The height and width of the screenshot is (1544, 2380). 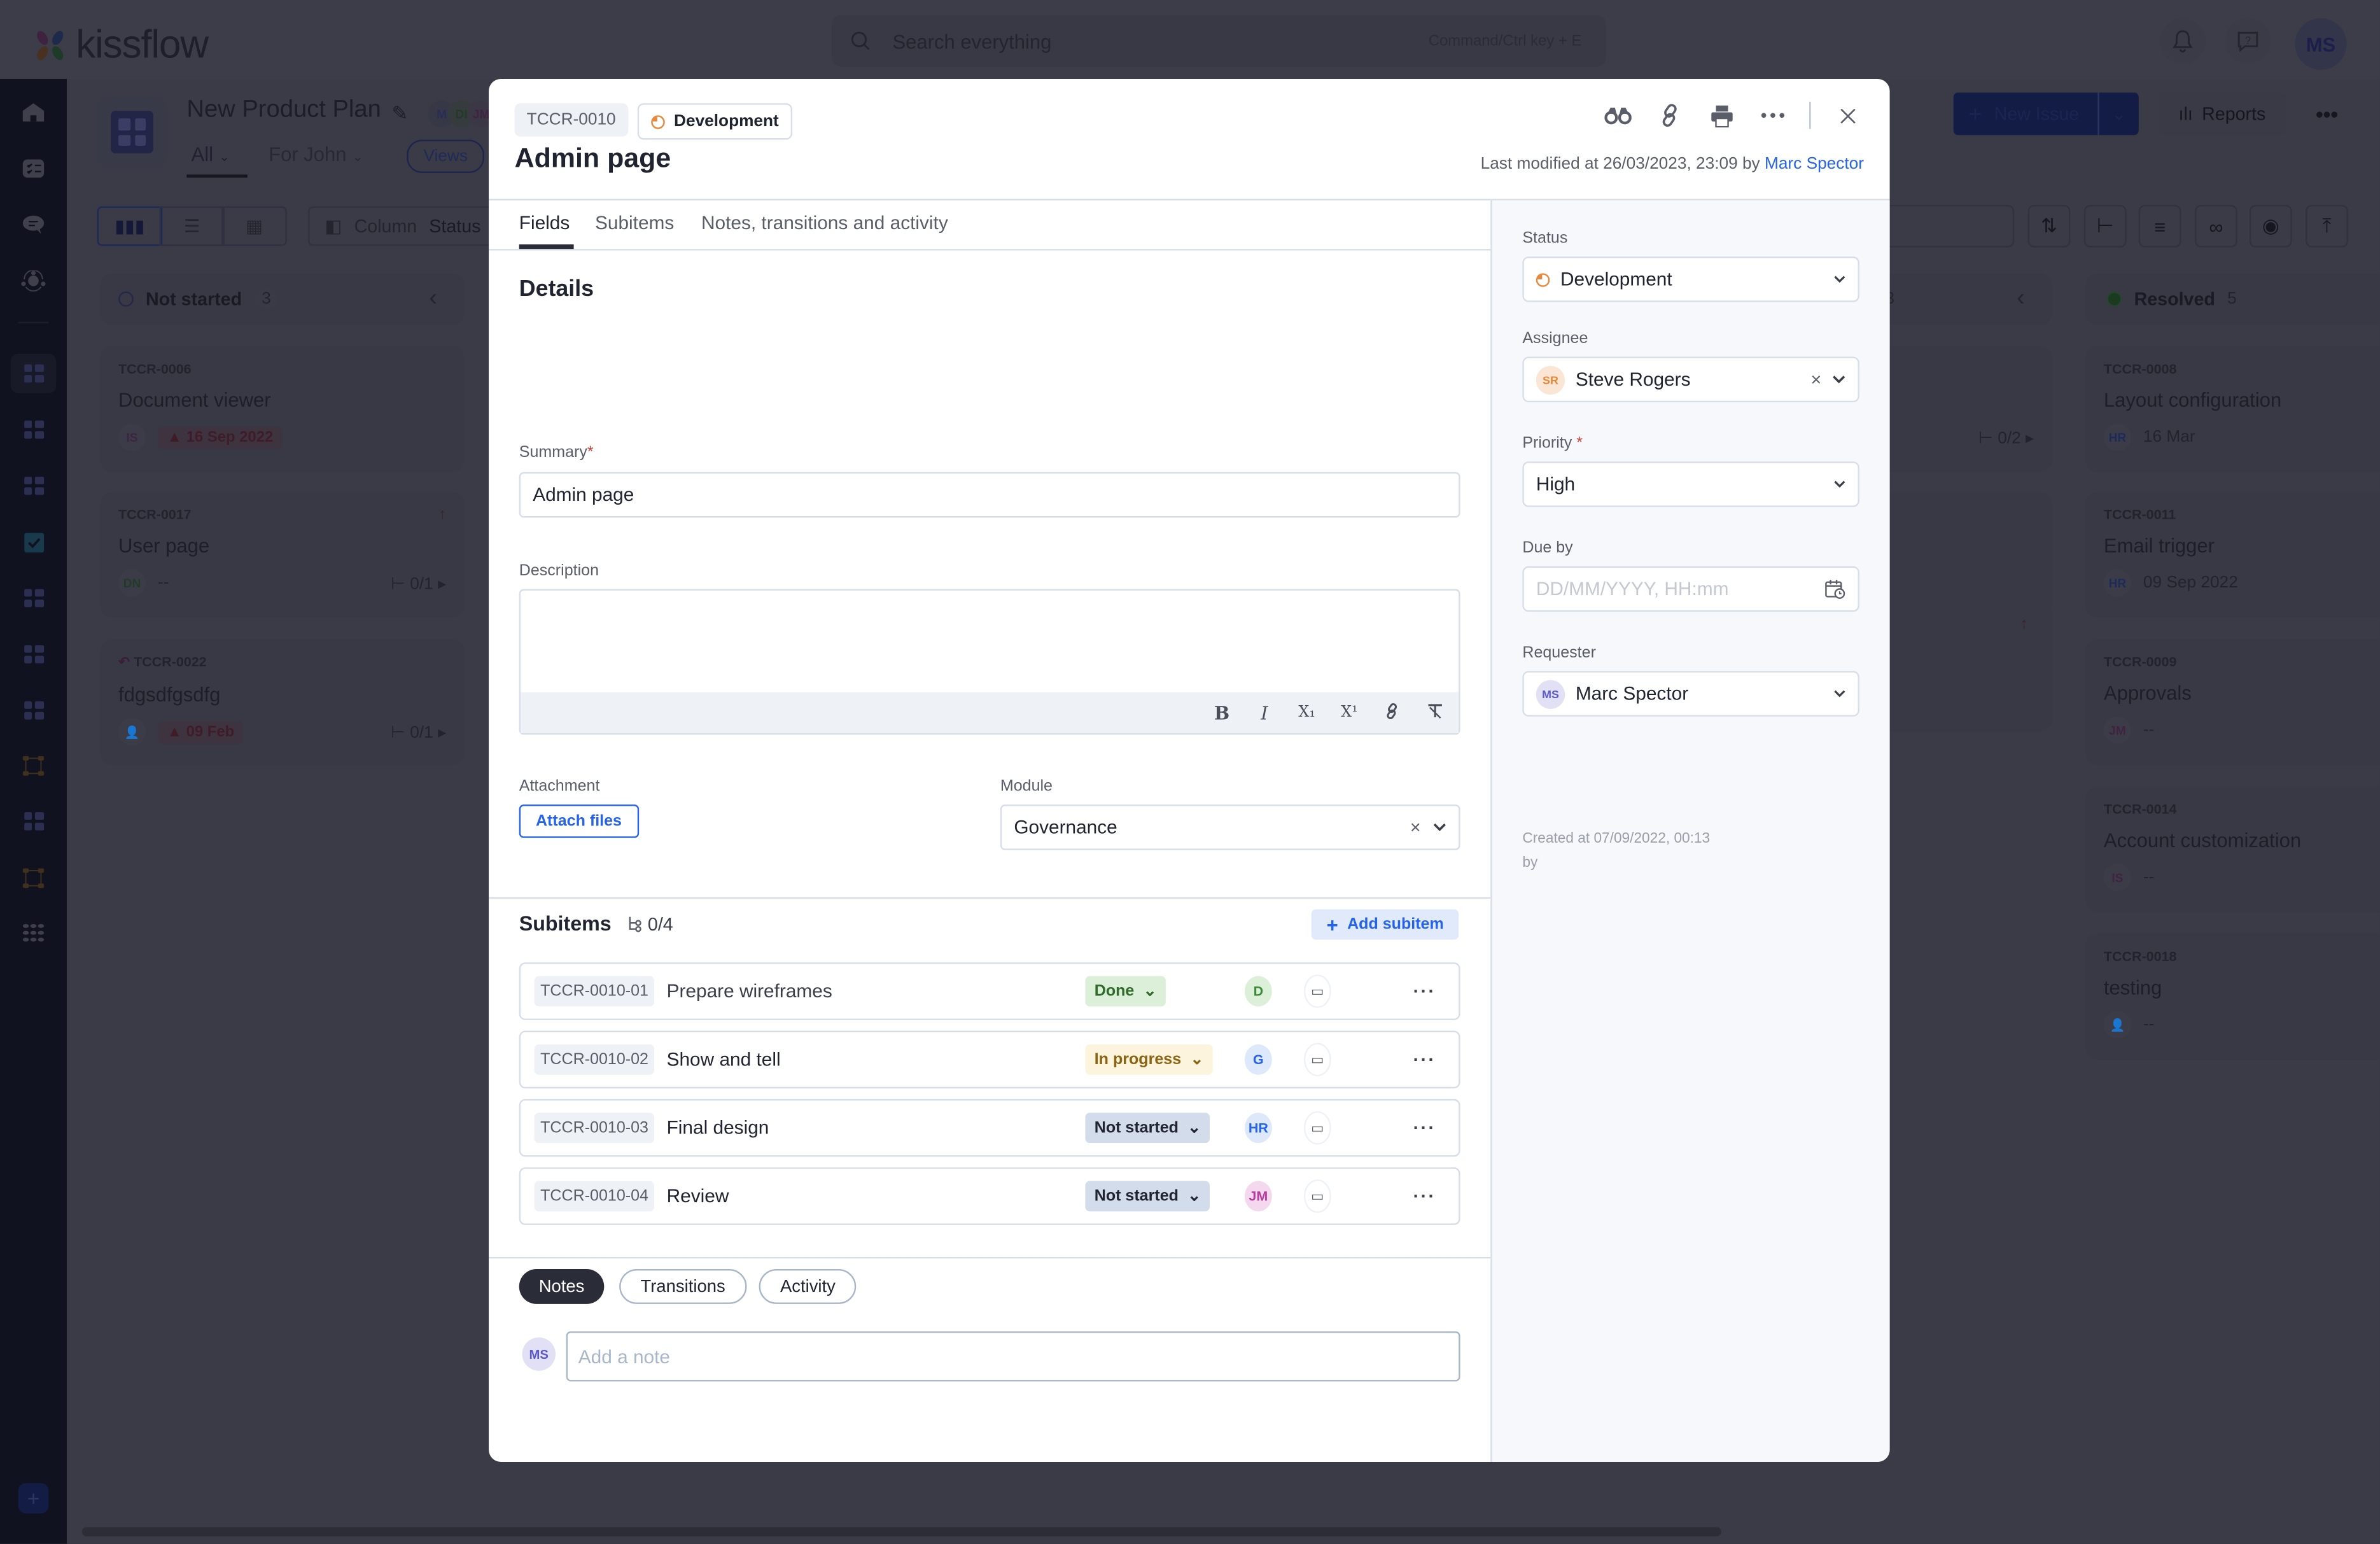 I want to click on last-modified-user-link: Marc Spector, so click(x=1814, y=164).